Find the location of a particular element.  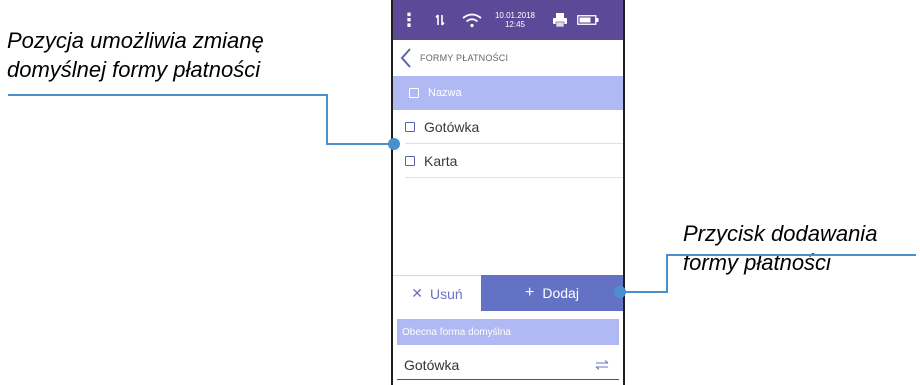

list-item-label: Karta is located at coordinates (441, 160).